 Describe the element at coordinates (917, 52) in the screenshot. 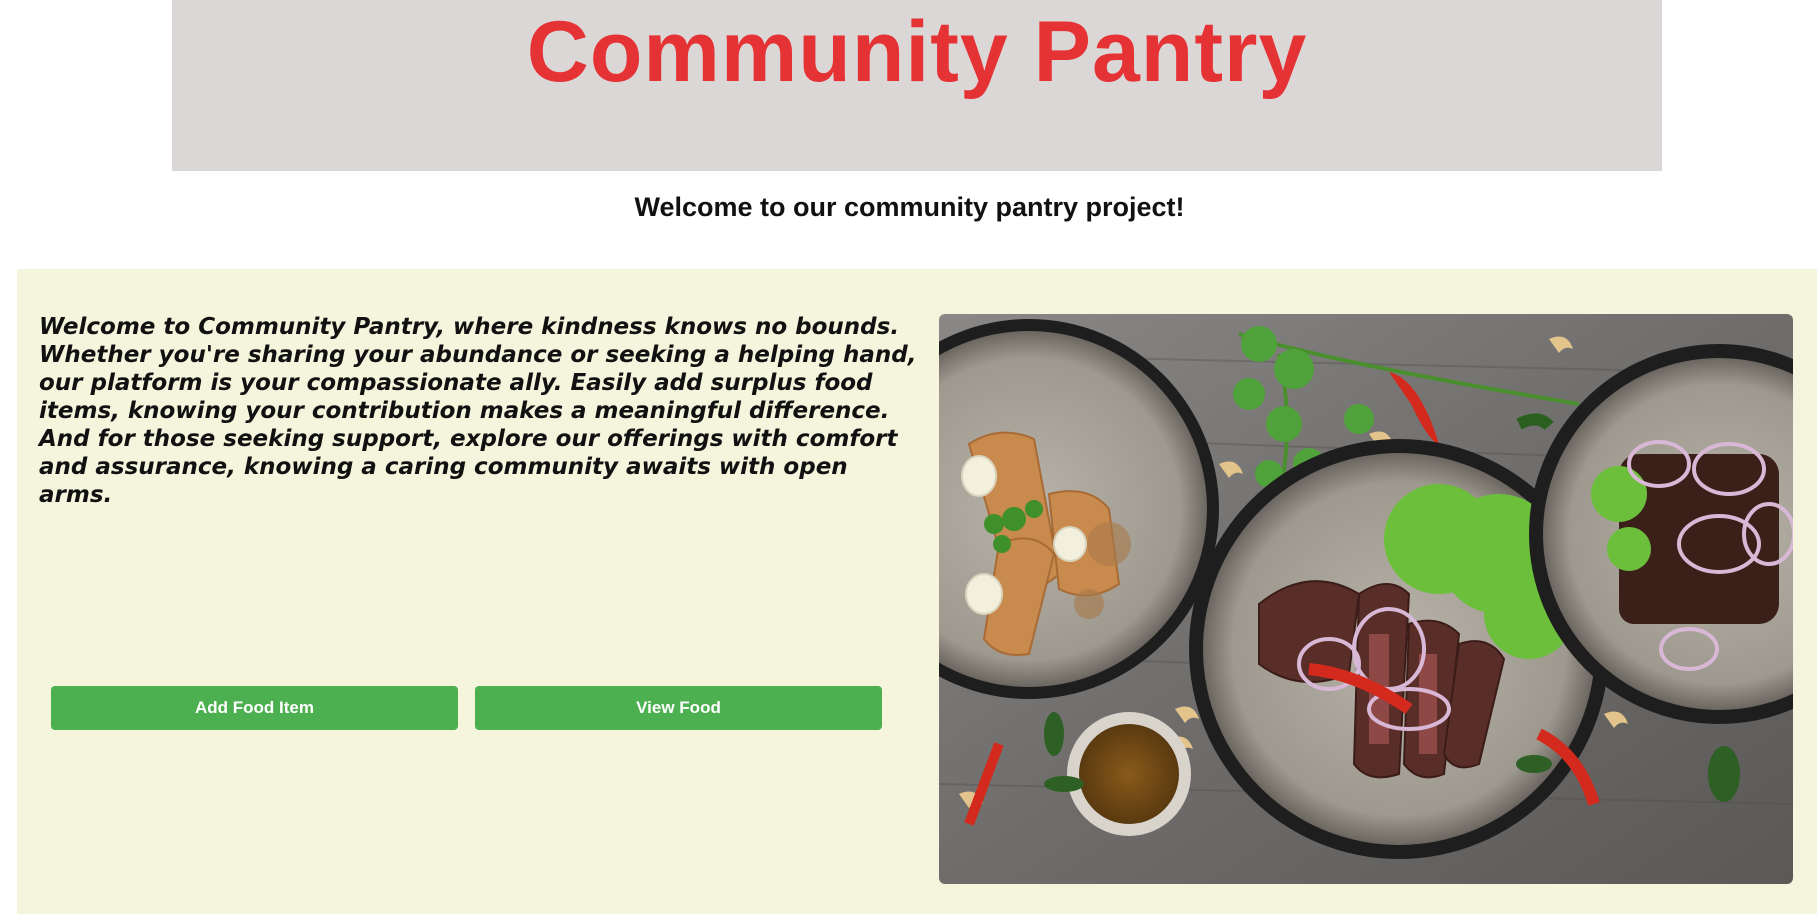

I see `site-title: Community Pantry` at that location.